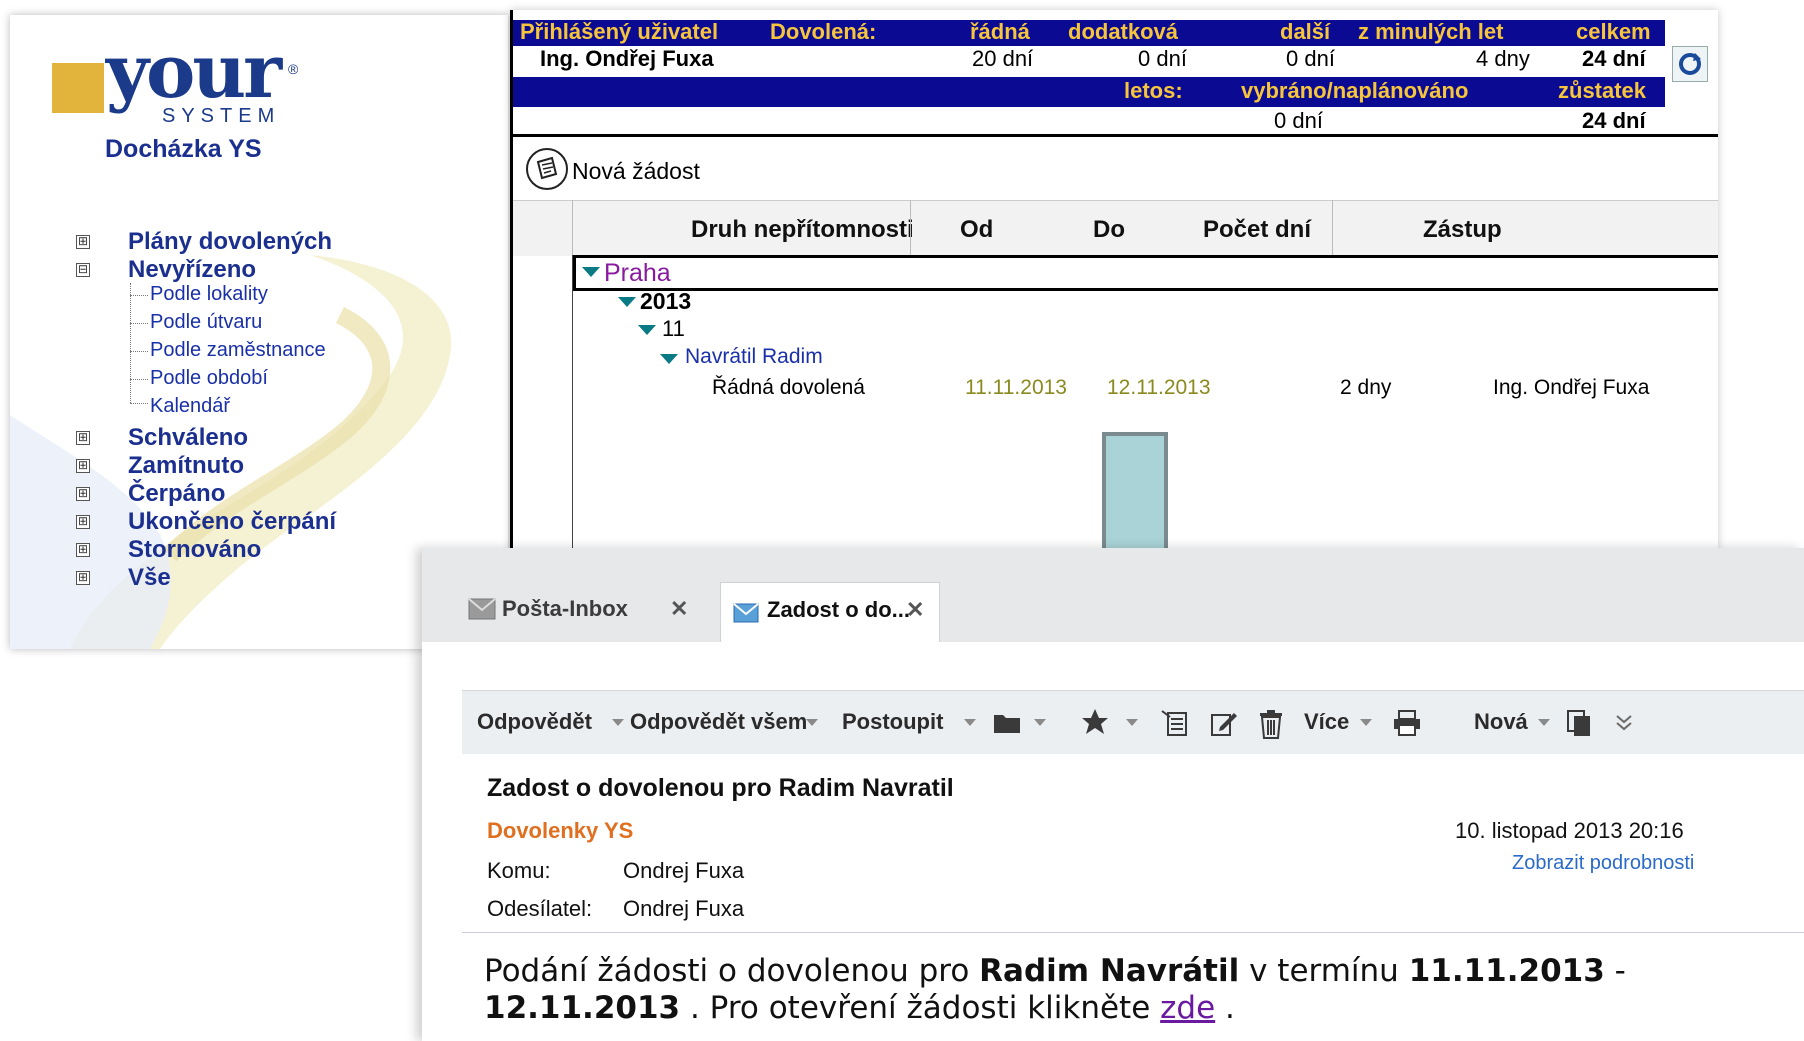  What do you see at coordinates (1175, 723) in the screenshot?
I see `list-icon` at bounding box center [1175, 723].